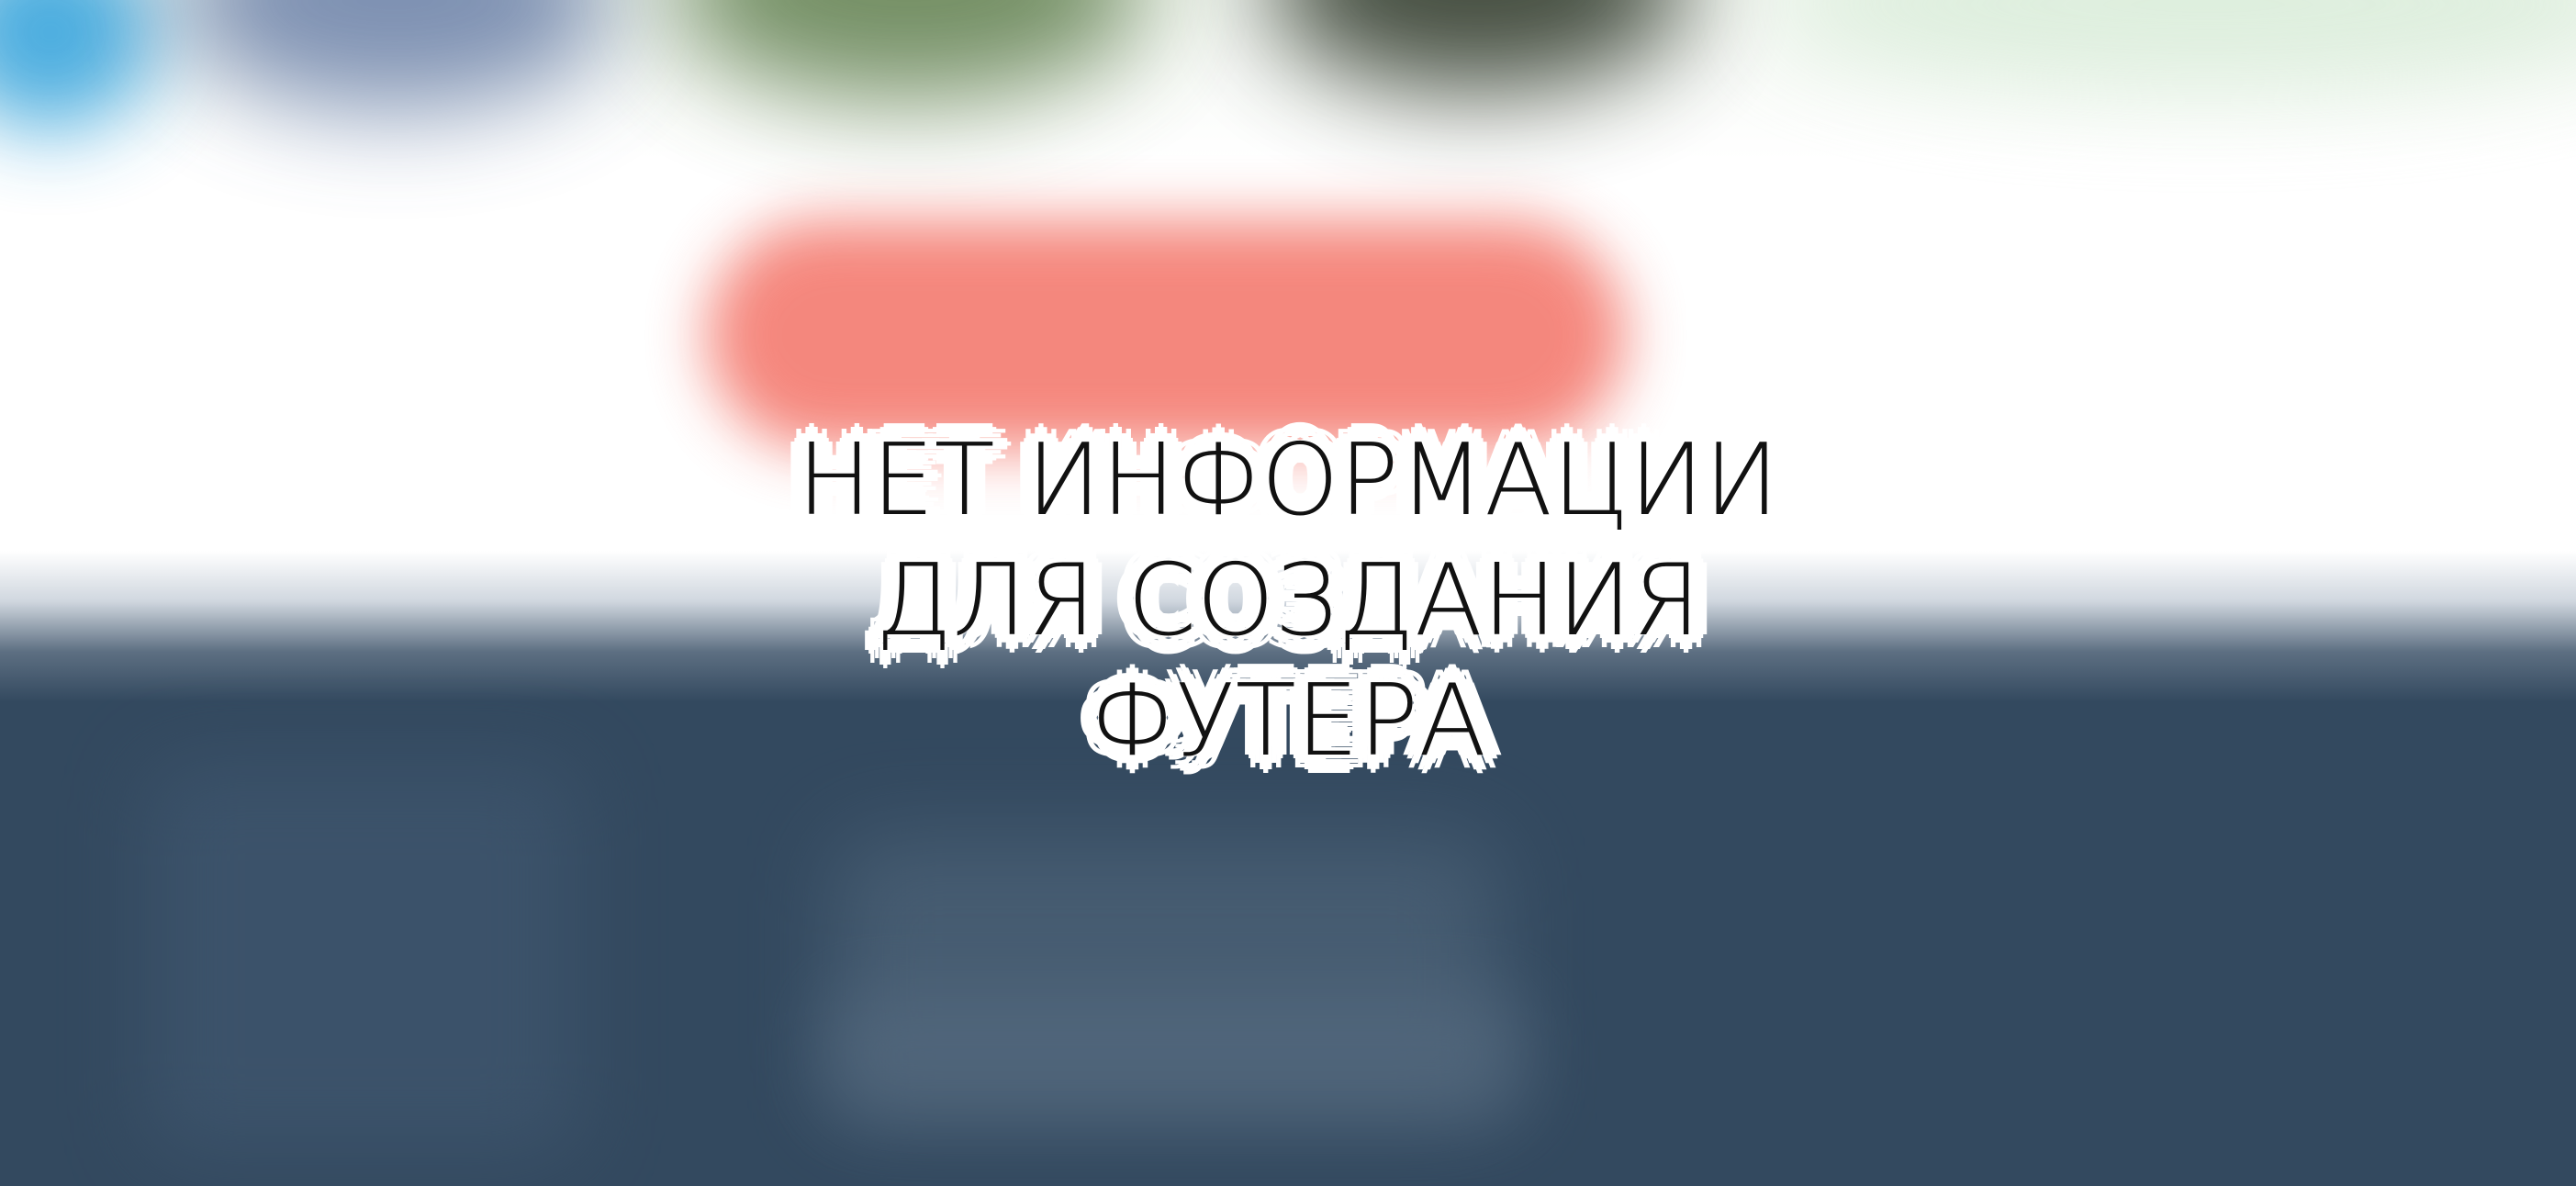 Image resolution: width=2576 pixels, height=1186 pixels. I want to click on message-line-1: НЕТ ИНФОРМАЦИИ, so click(1288, 480).